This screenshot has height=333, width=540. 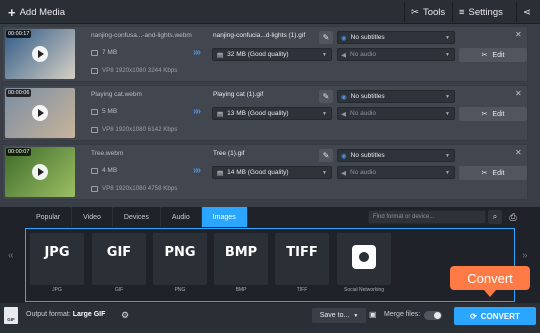 I want to click on settings-button: ≡ Settings, so click(x=480, y=12).